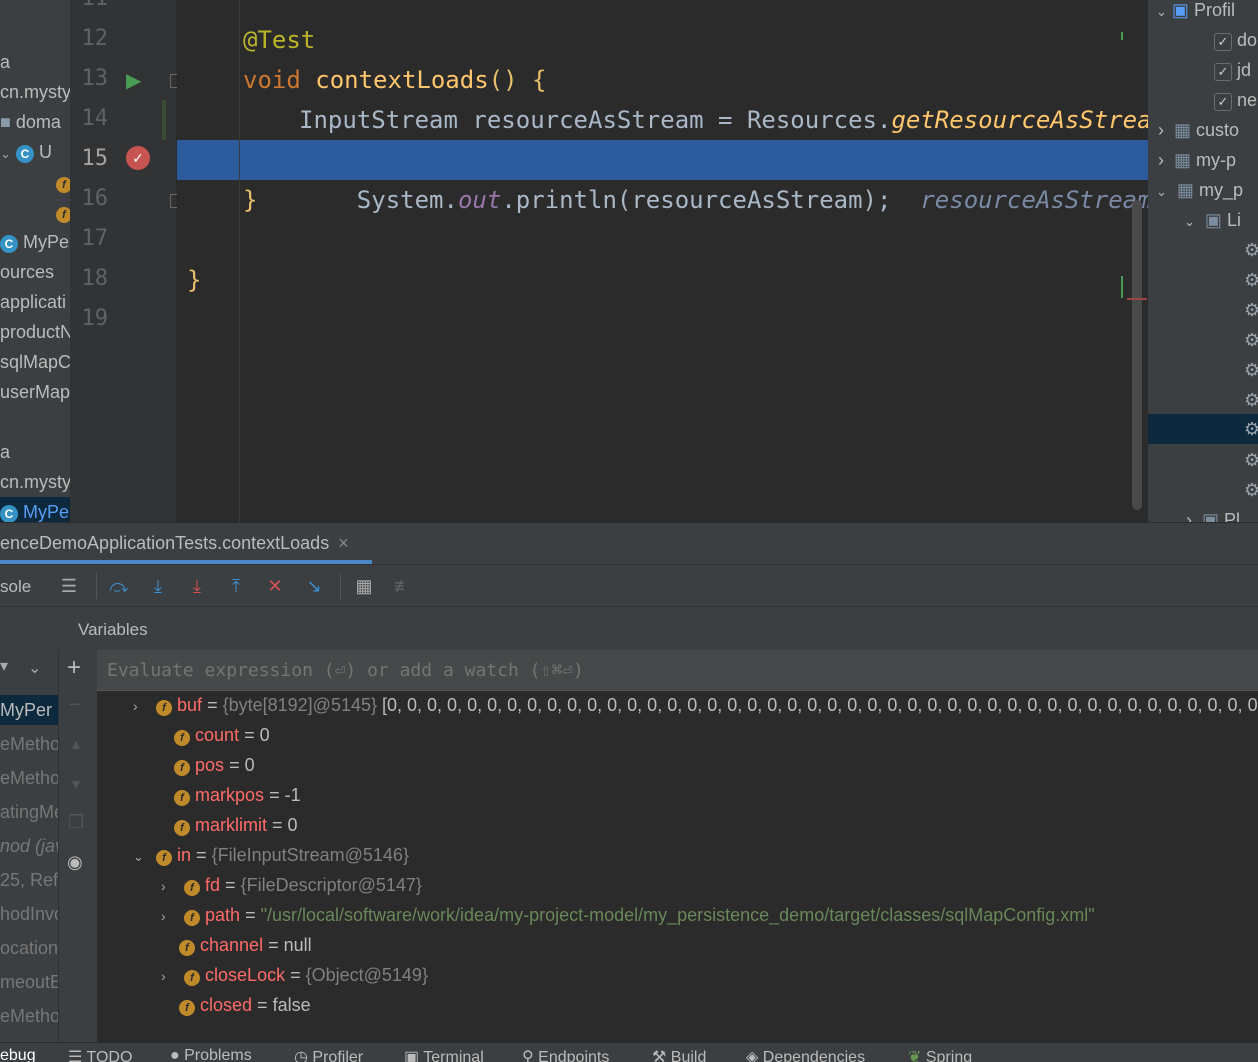  What do you see at coordinates (100, 1054) in the screenshot?
I see `tab-todo: ☰ TODO` at bounding box center [100, 1054].